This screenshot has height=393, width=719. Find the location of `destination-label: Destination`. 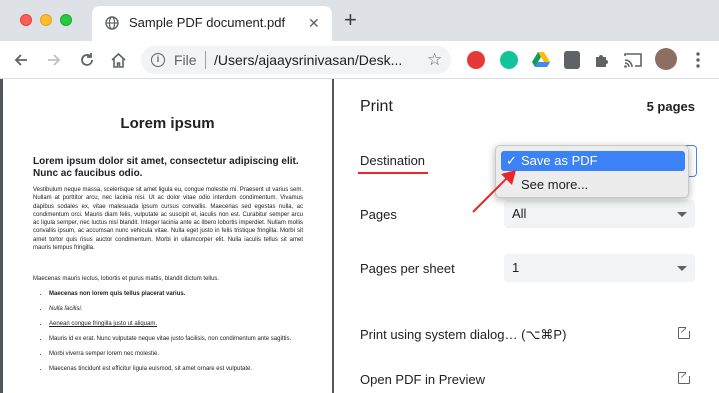

destination-label: Destination is located at coordinates (393, 160).